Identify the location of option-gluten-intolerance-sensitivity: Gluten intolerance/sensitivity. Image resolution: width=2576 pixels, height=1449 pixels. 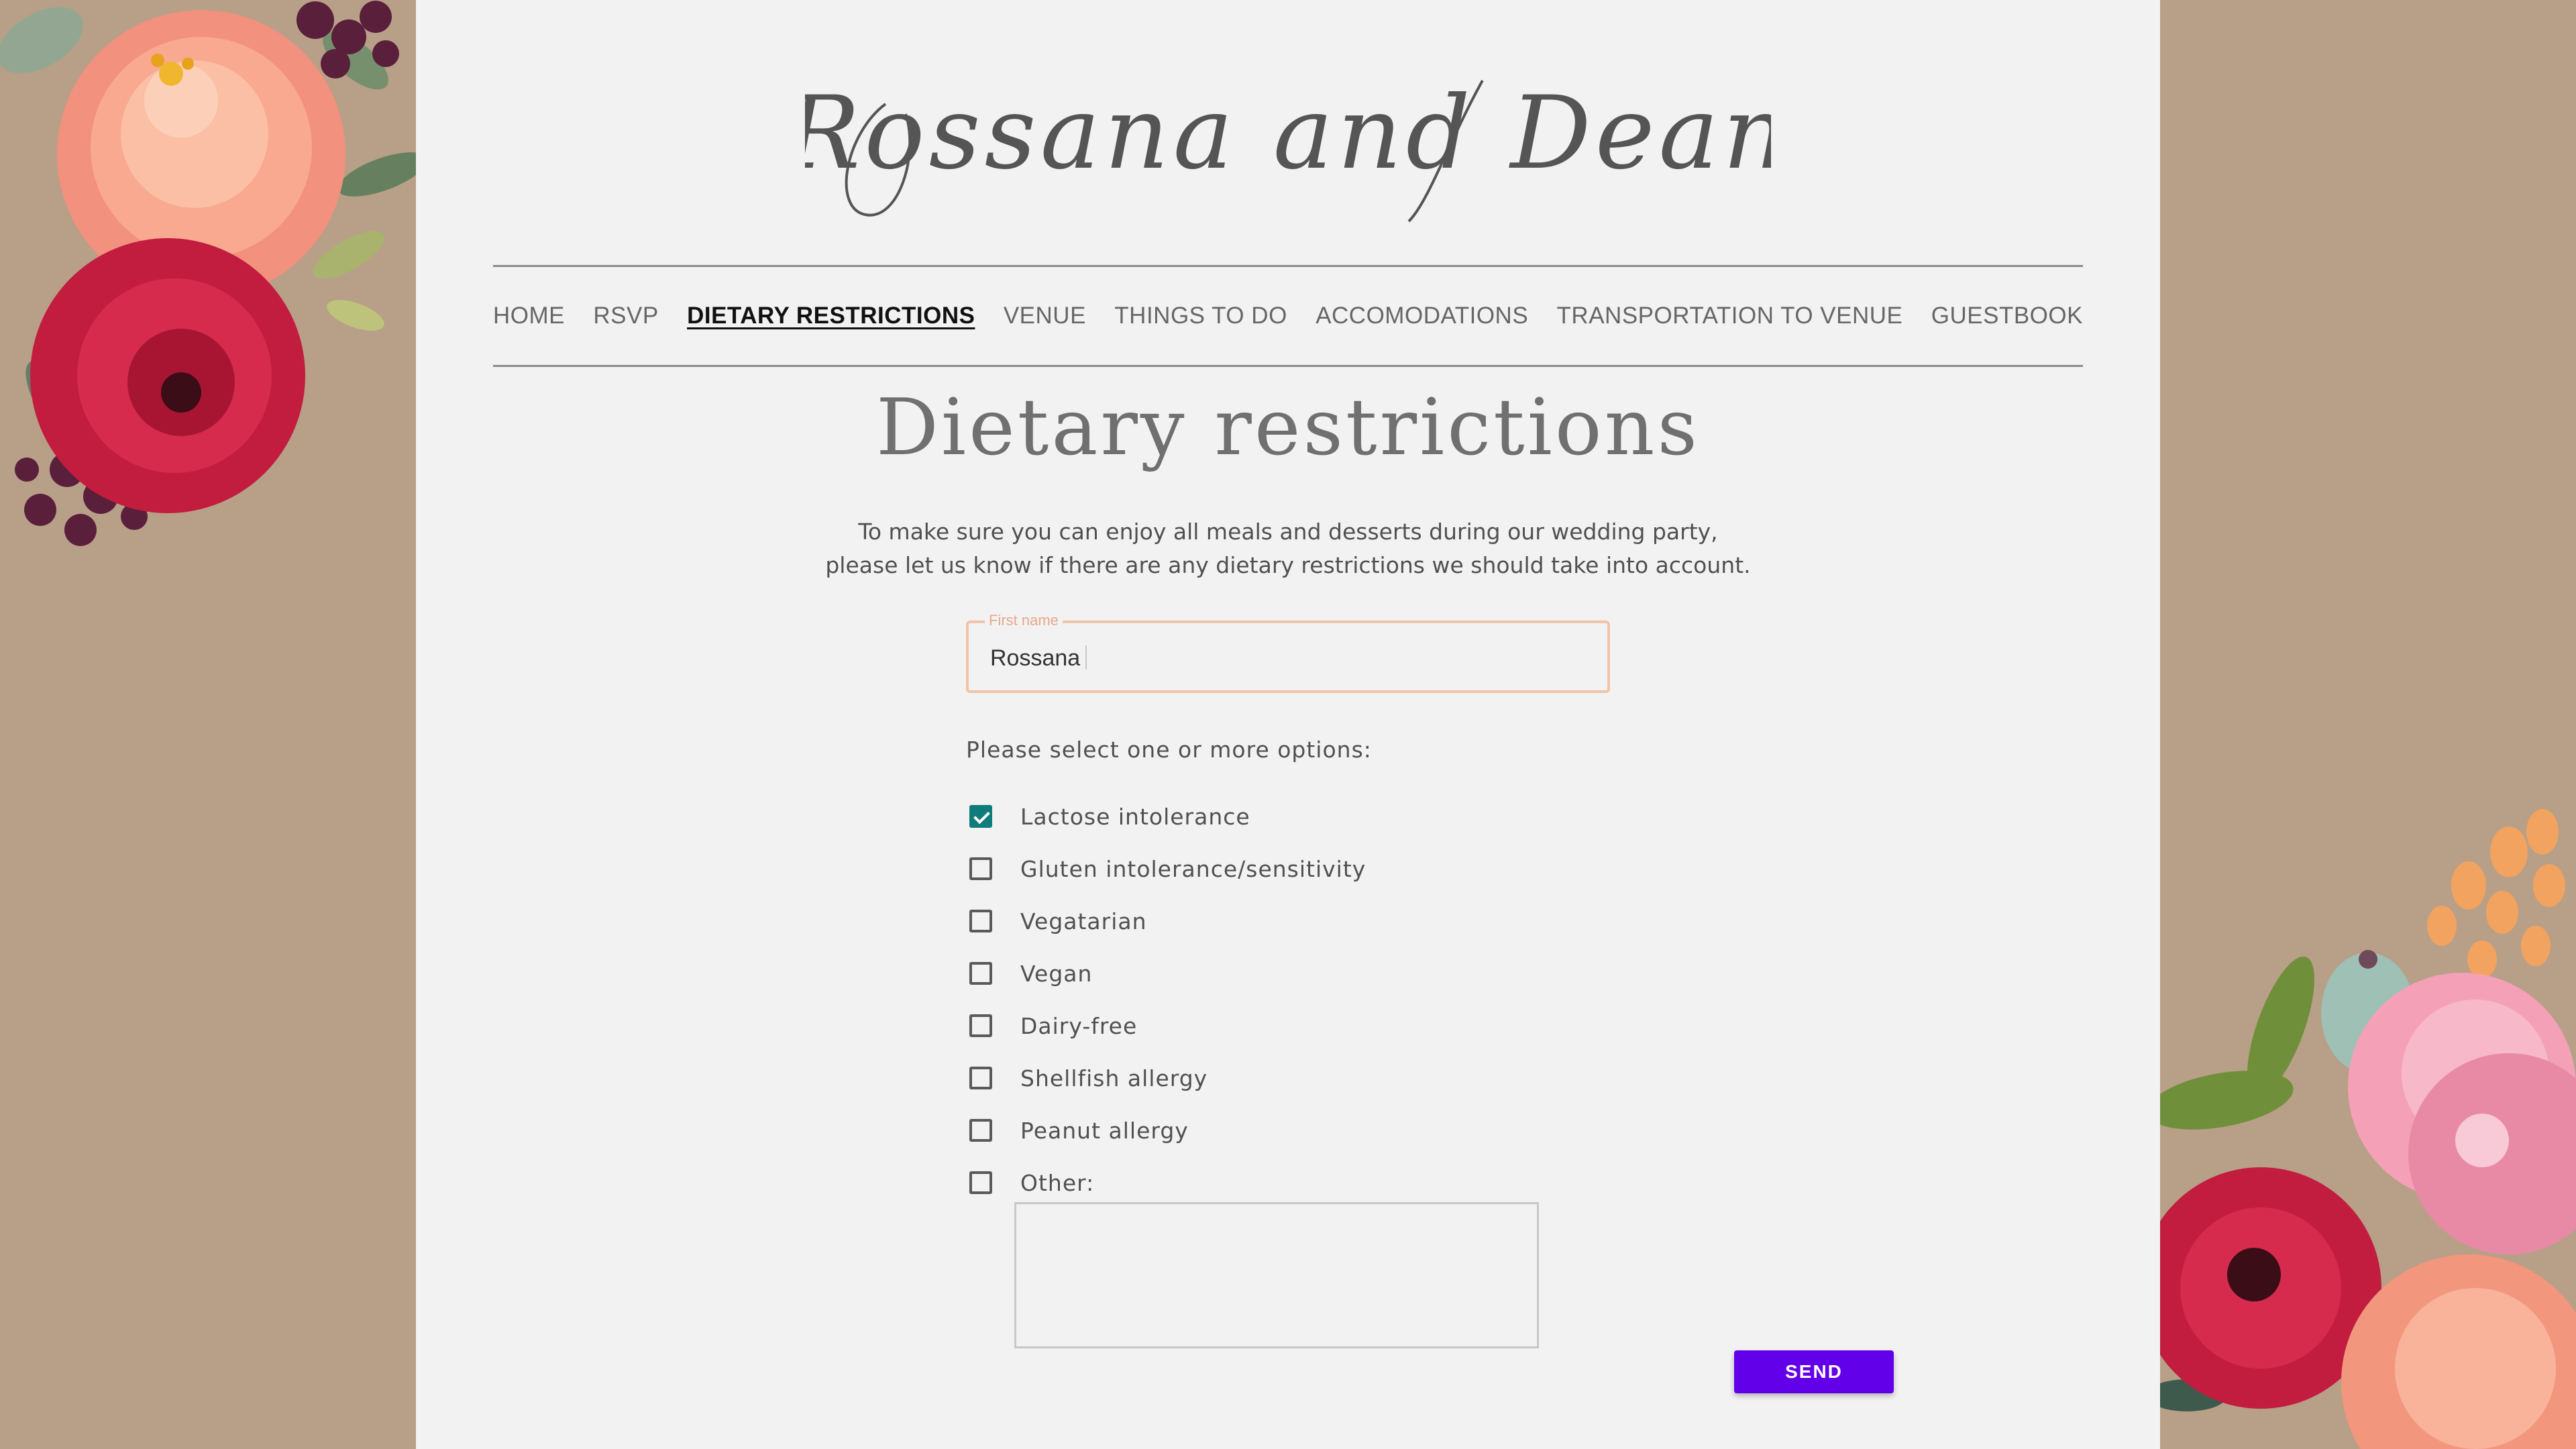
(1271, 869).